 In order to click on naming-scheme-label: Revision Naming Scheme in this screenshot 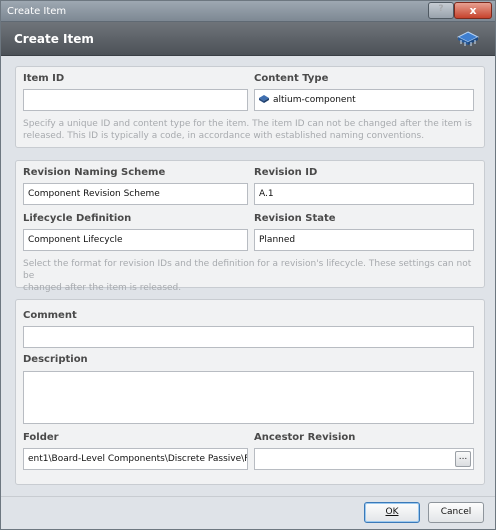, I will do `click(94, 172)`.